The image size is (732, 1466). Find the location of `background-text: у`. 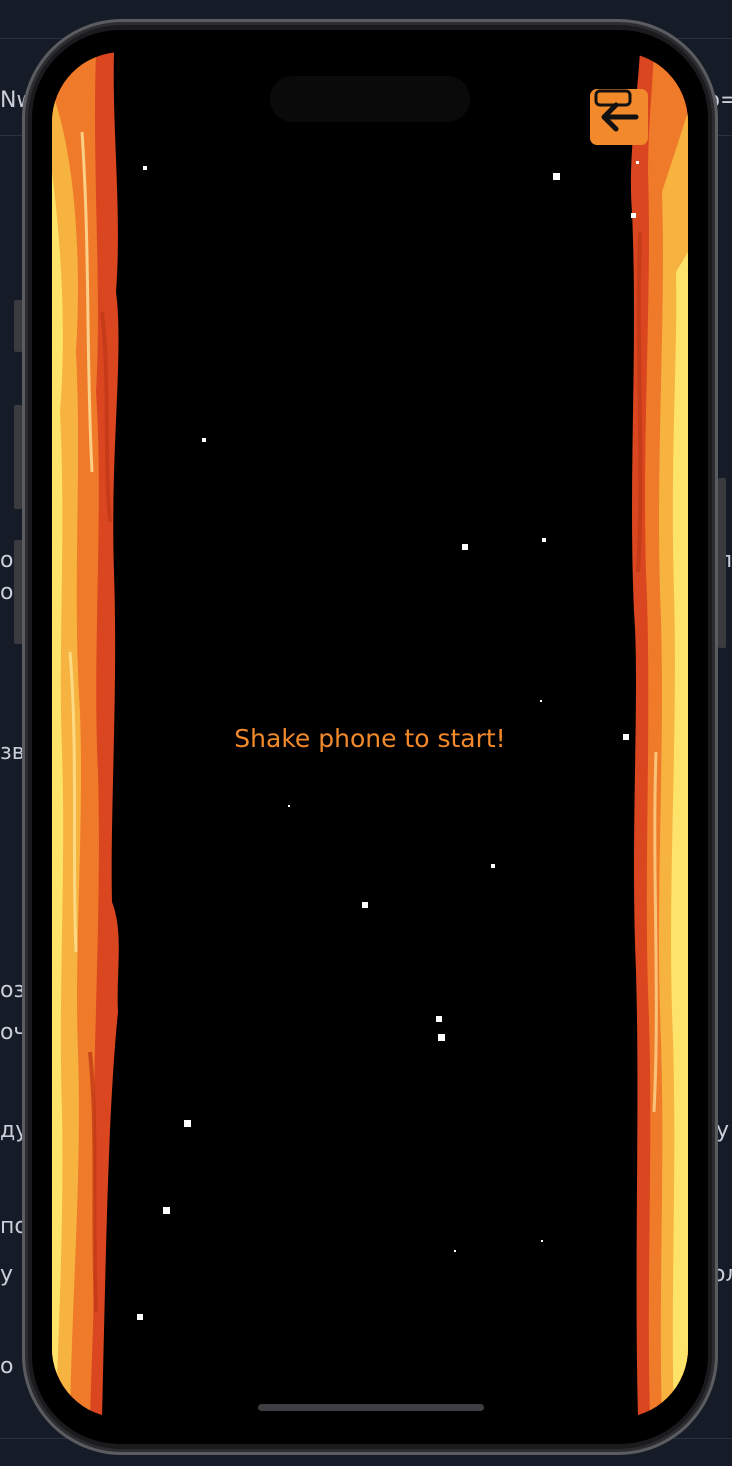

background-text: у is located at coordinates (7, 1274).